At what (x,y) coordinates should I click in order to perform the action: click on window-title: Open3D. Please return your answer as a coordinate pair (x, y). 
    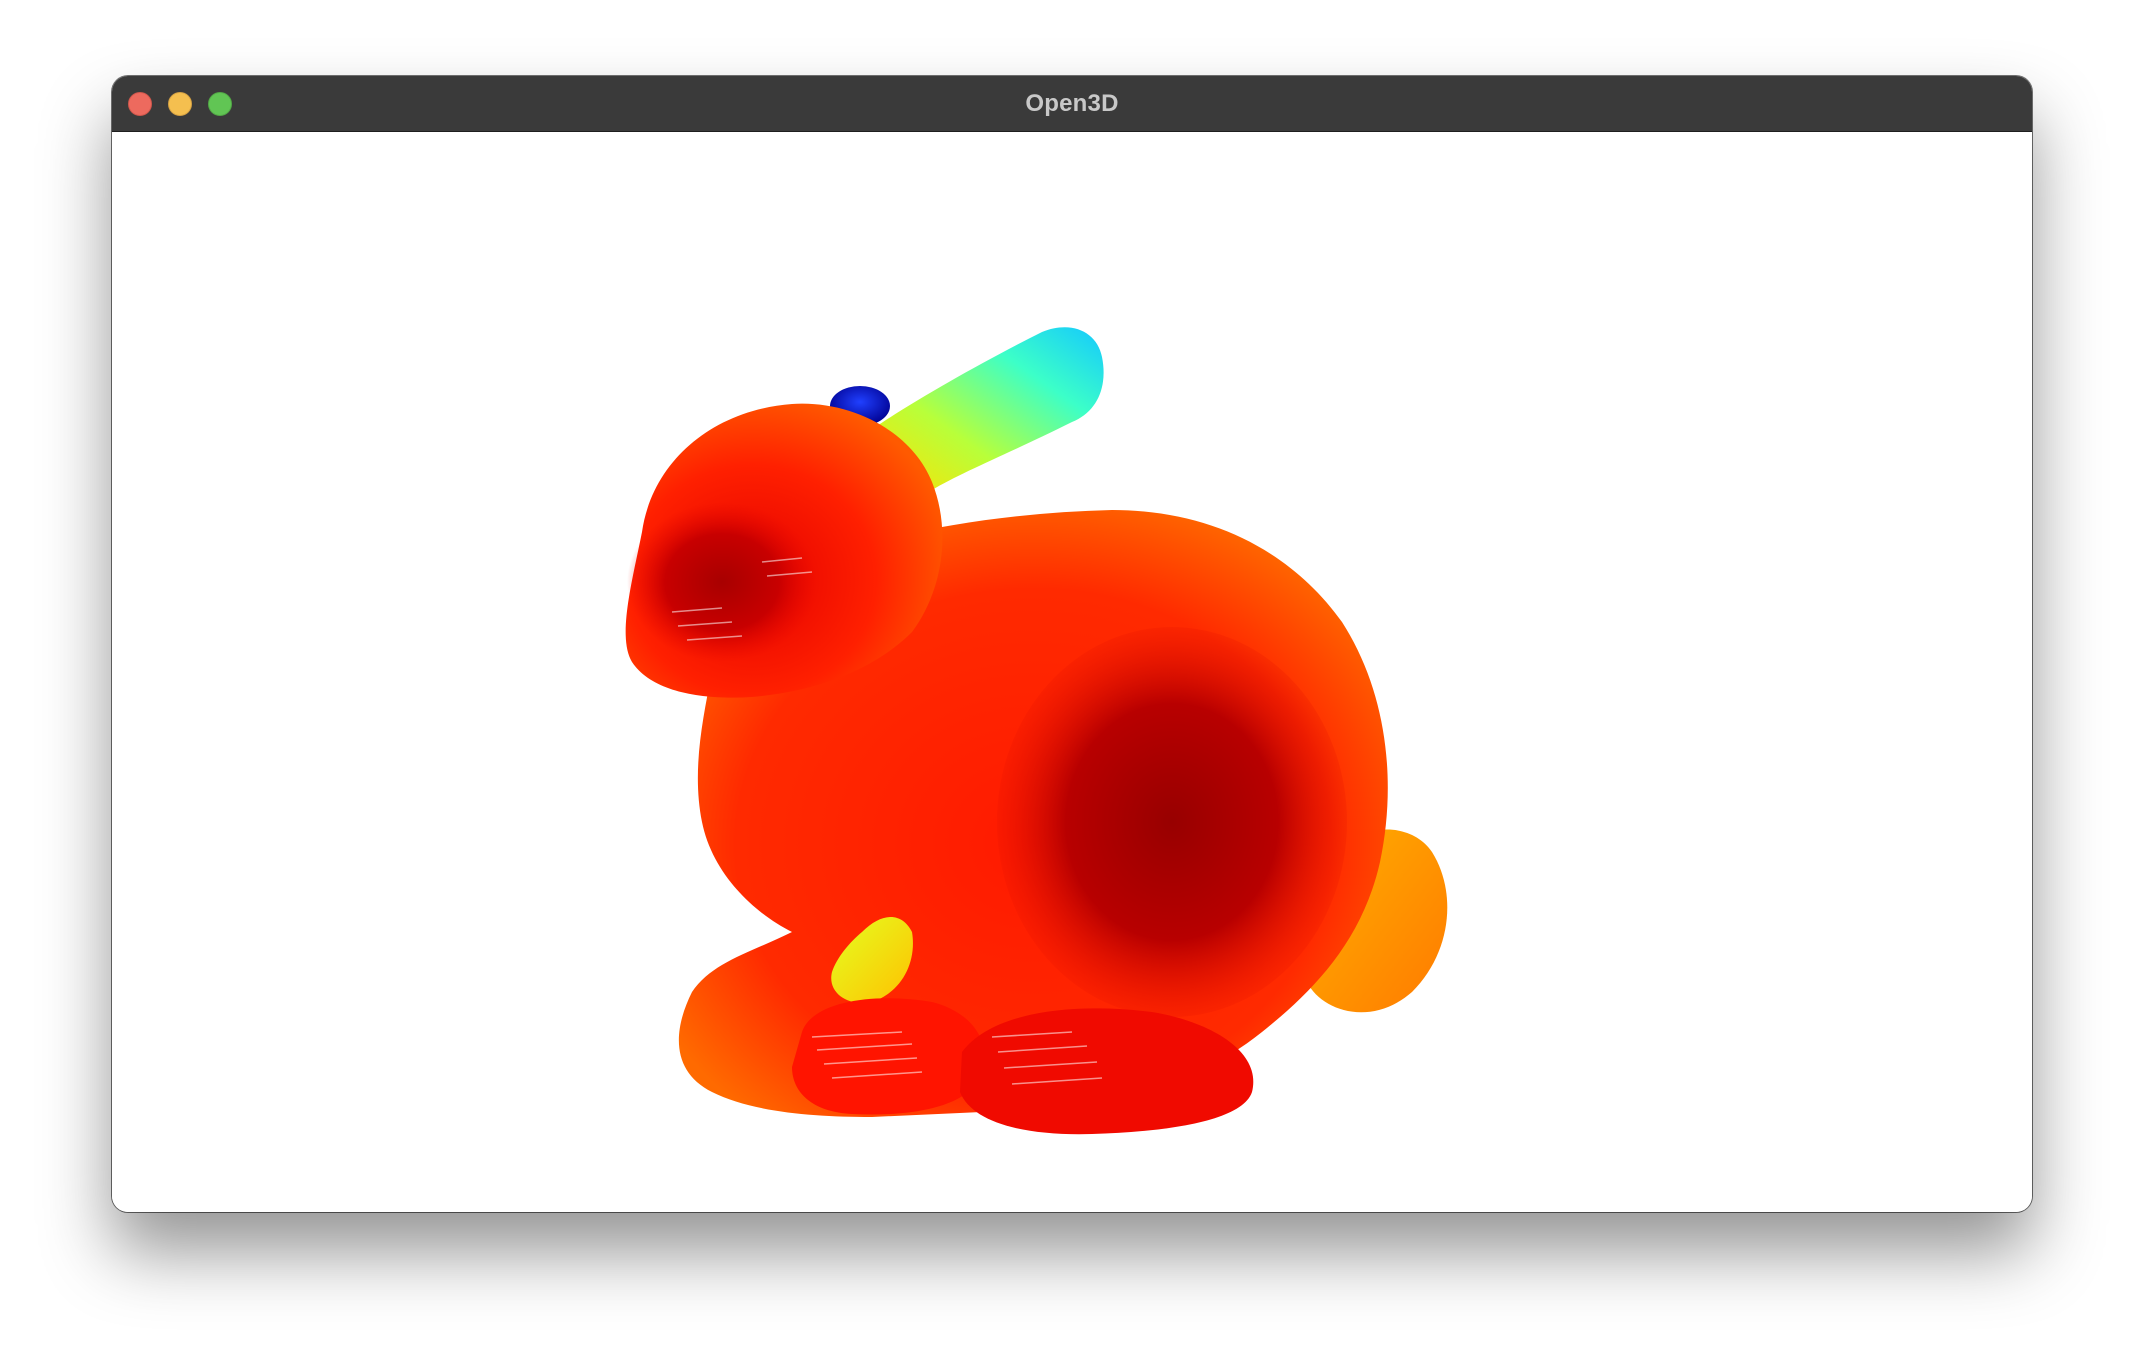
    Looking at the image, I should click on (1072, 103).